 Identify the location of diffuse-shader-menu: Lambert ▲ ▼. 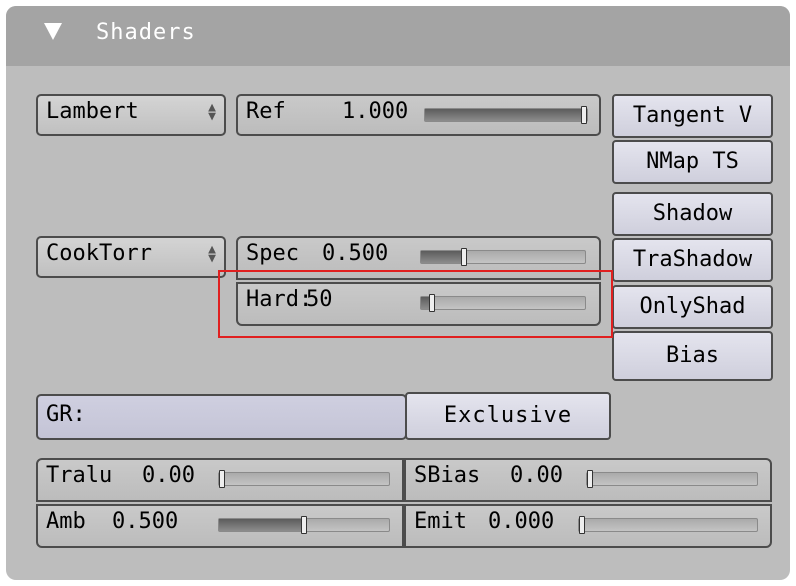
(131, 115).